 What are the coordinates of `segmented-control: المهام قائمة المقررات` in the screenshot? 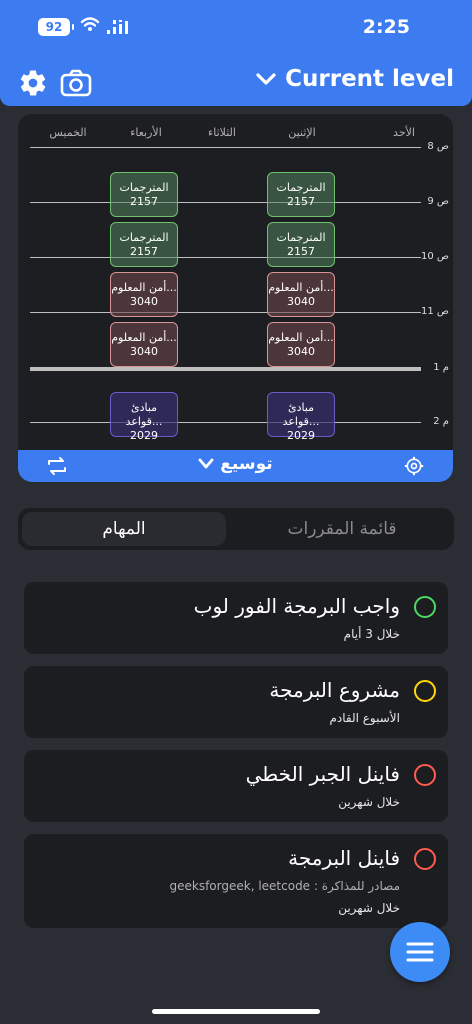 It's located at (236, 529).